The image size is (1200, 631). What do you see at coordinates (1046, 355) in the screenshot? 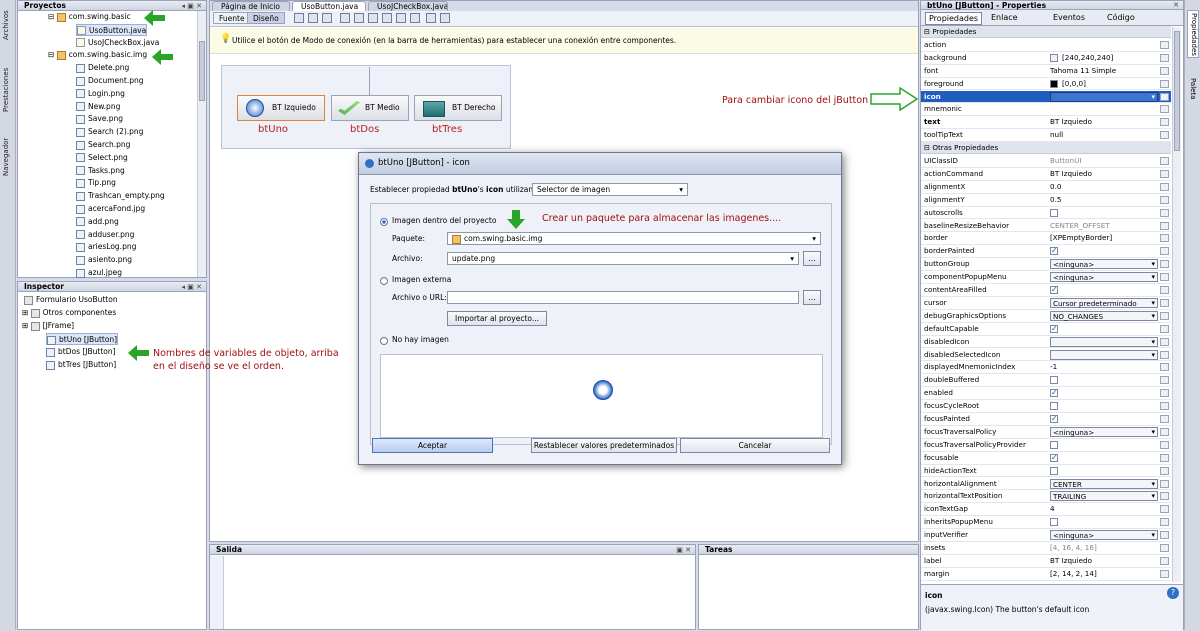
I see `property-row-disabledSelectedIcon: disabledSelectedIcon` at bounding box center [1046, 355].